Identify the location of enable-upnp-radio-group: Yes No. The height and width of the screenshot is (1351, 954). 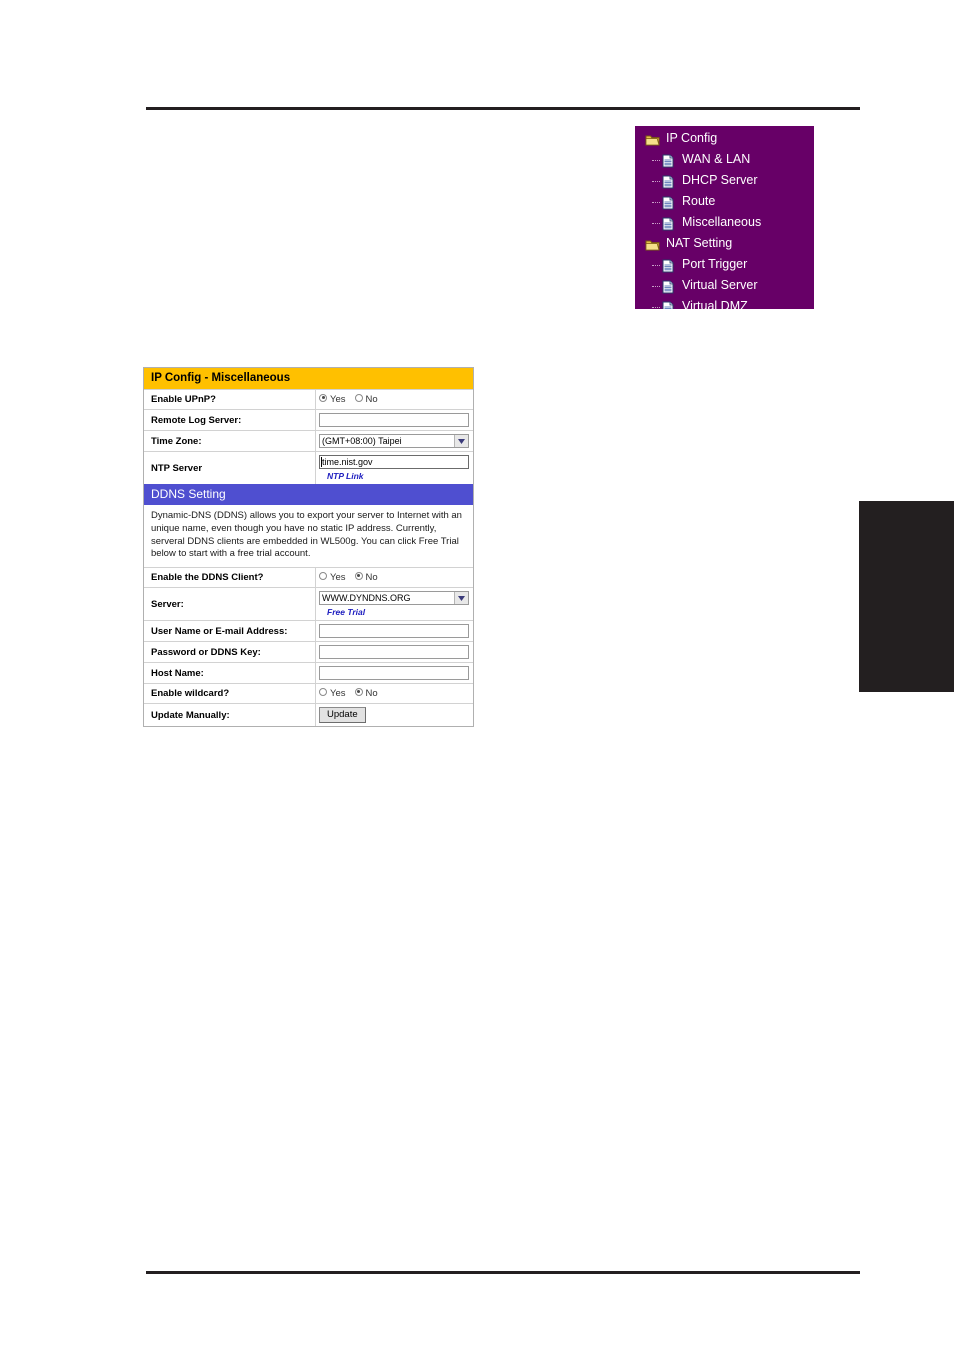
(394, 399).